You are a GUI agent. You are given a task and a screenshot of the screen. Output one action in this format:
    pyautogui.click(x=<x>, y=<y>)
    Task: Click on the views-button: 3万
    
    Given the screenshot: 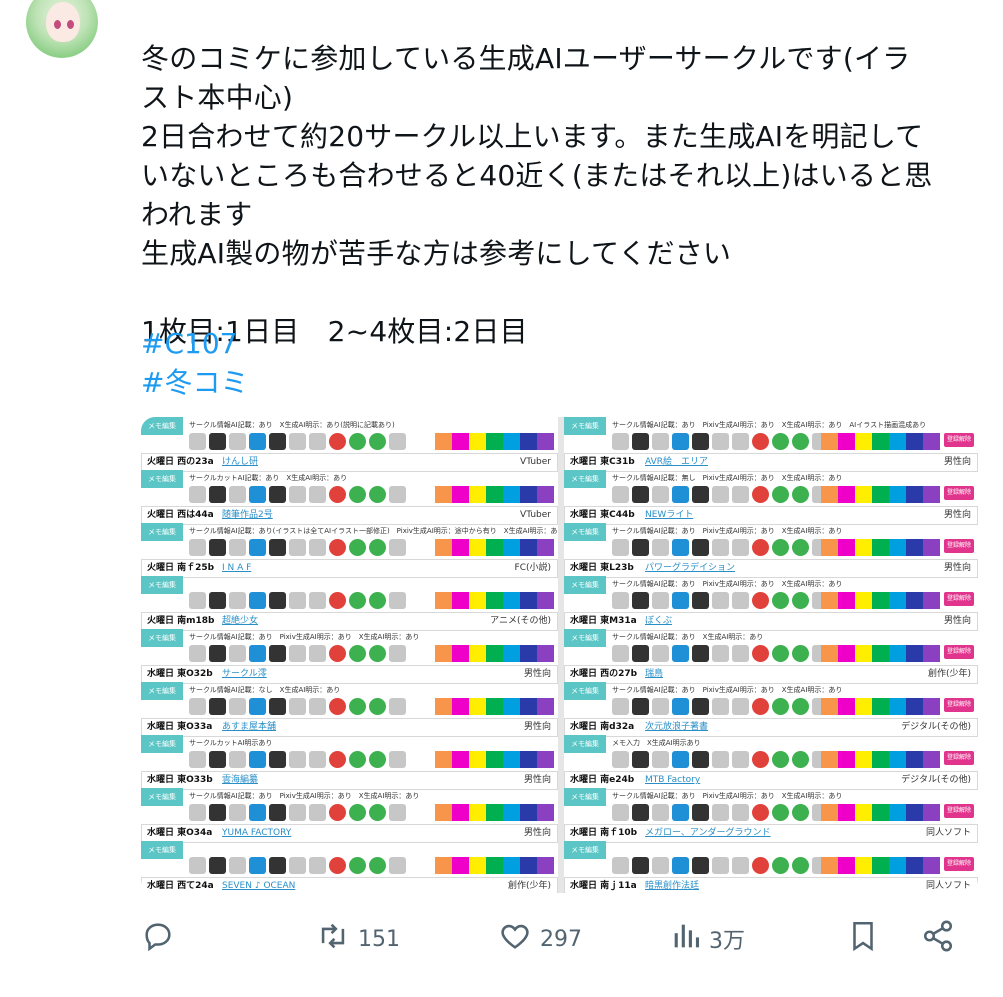 What is the action you would take?
    pyautogui.click(x=707, y=939)
    